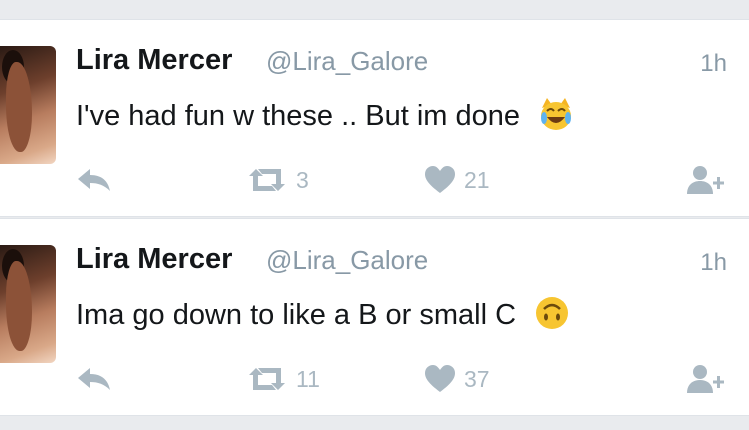  I want to click on upside-down-face-emoji-icon, so click(552, 313).